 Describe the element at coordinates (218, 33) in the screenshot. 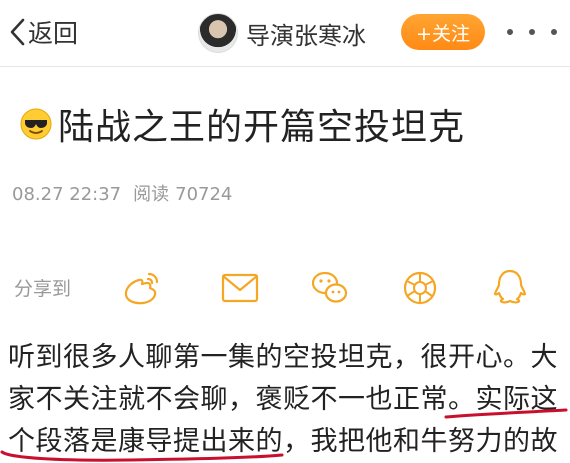

I see `avatar` at that location.